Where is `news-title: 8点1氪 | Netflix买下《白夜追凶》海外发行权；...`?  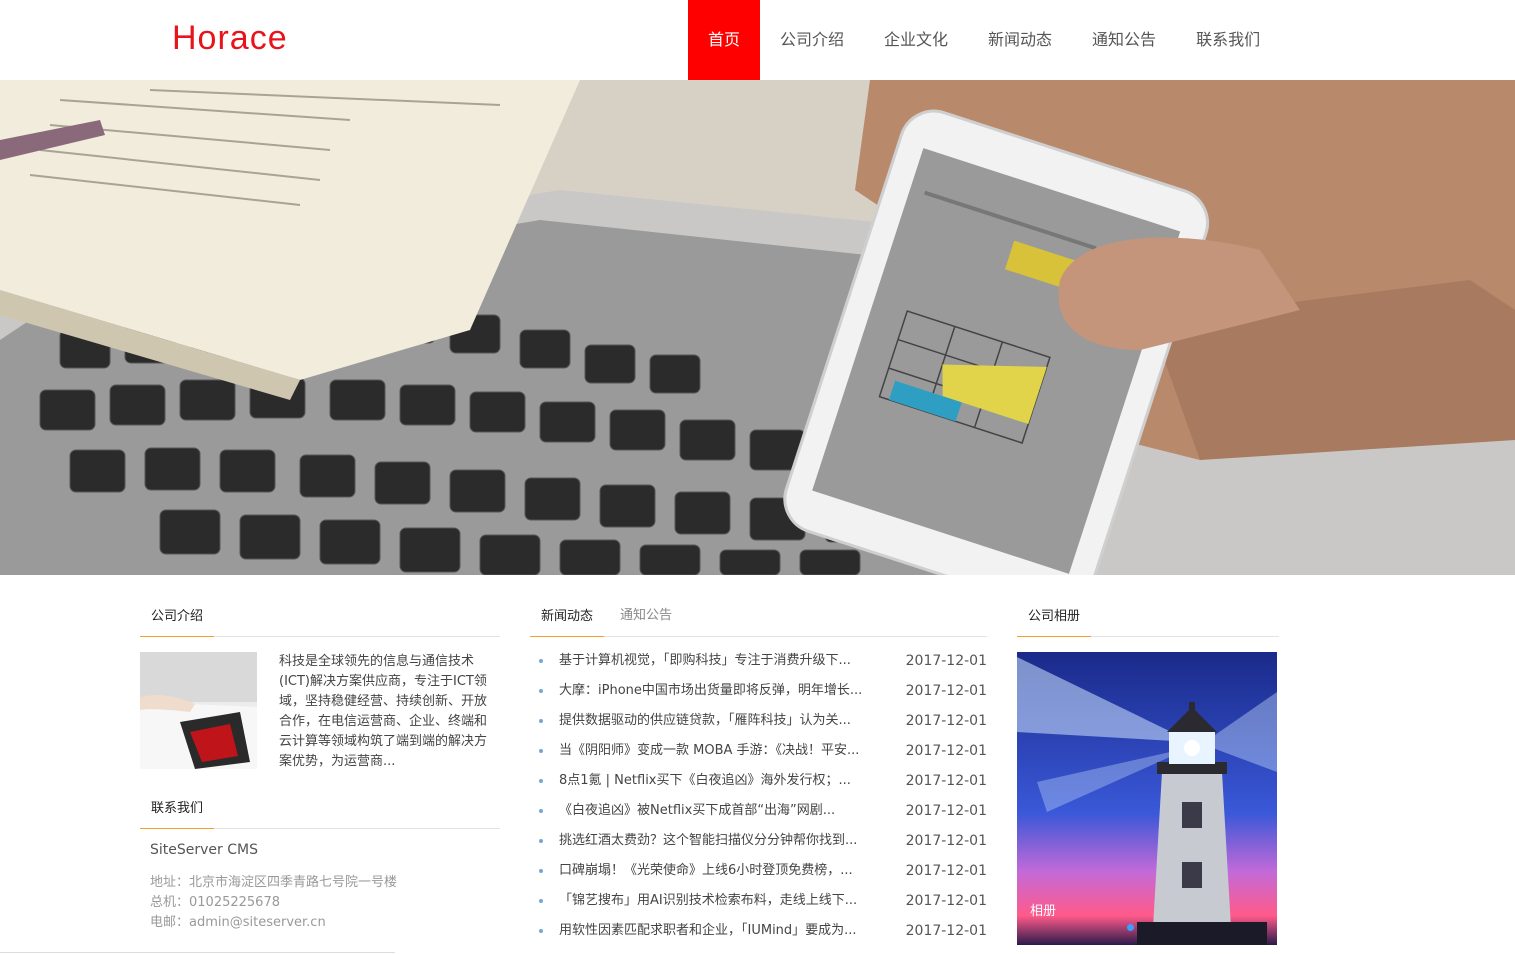 news-title: 8点1氪 | Netflix买下《白夜追凶》海外发行权；... is located at coordinates (726, 781).